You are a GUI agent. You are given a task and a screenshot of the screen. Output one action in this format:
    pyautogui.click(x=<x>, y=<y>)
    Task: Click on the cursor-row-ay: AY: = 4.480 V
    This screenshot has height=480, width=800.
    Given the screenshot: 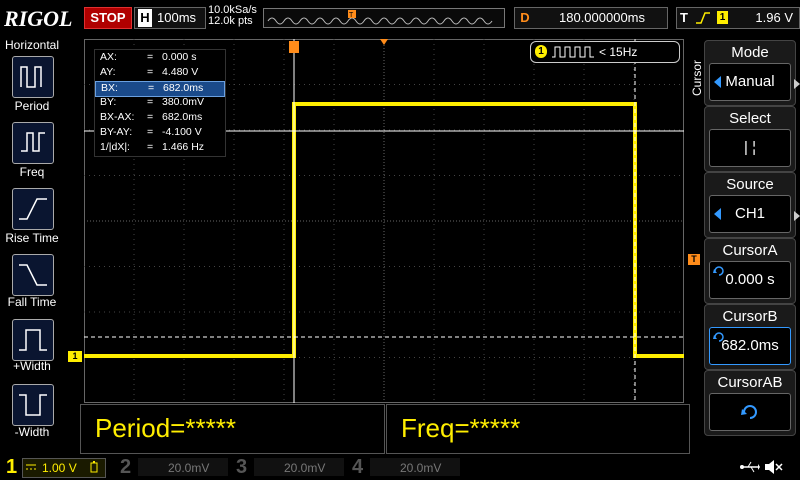 What is the action you would take?
    pyautogui.click(x=149, y=72)
    